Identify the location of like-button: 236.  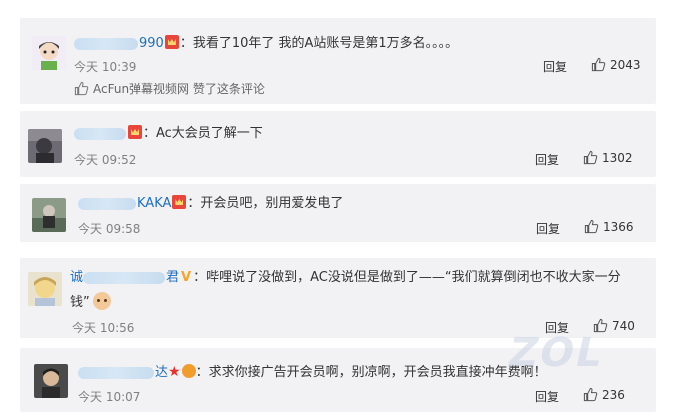
(604, 394).